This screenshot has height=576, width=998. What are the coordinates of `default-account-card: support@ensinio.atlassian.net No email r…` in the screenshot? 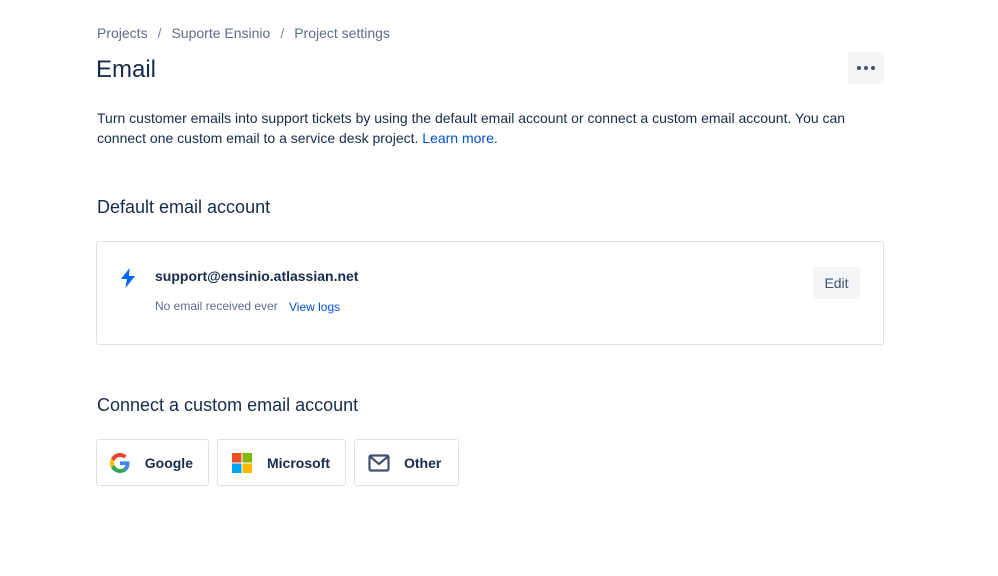 It's located at (490, 293).